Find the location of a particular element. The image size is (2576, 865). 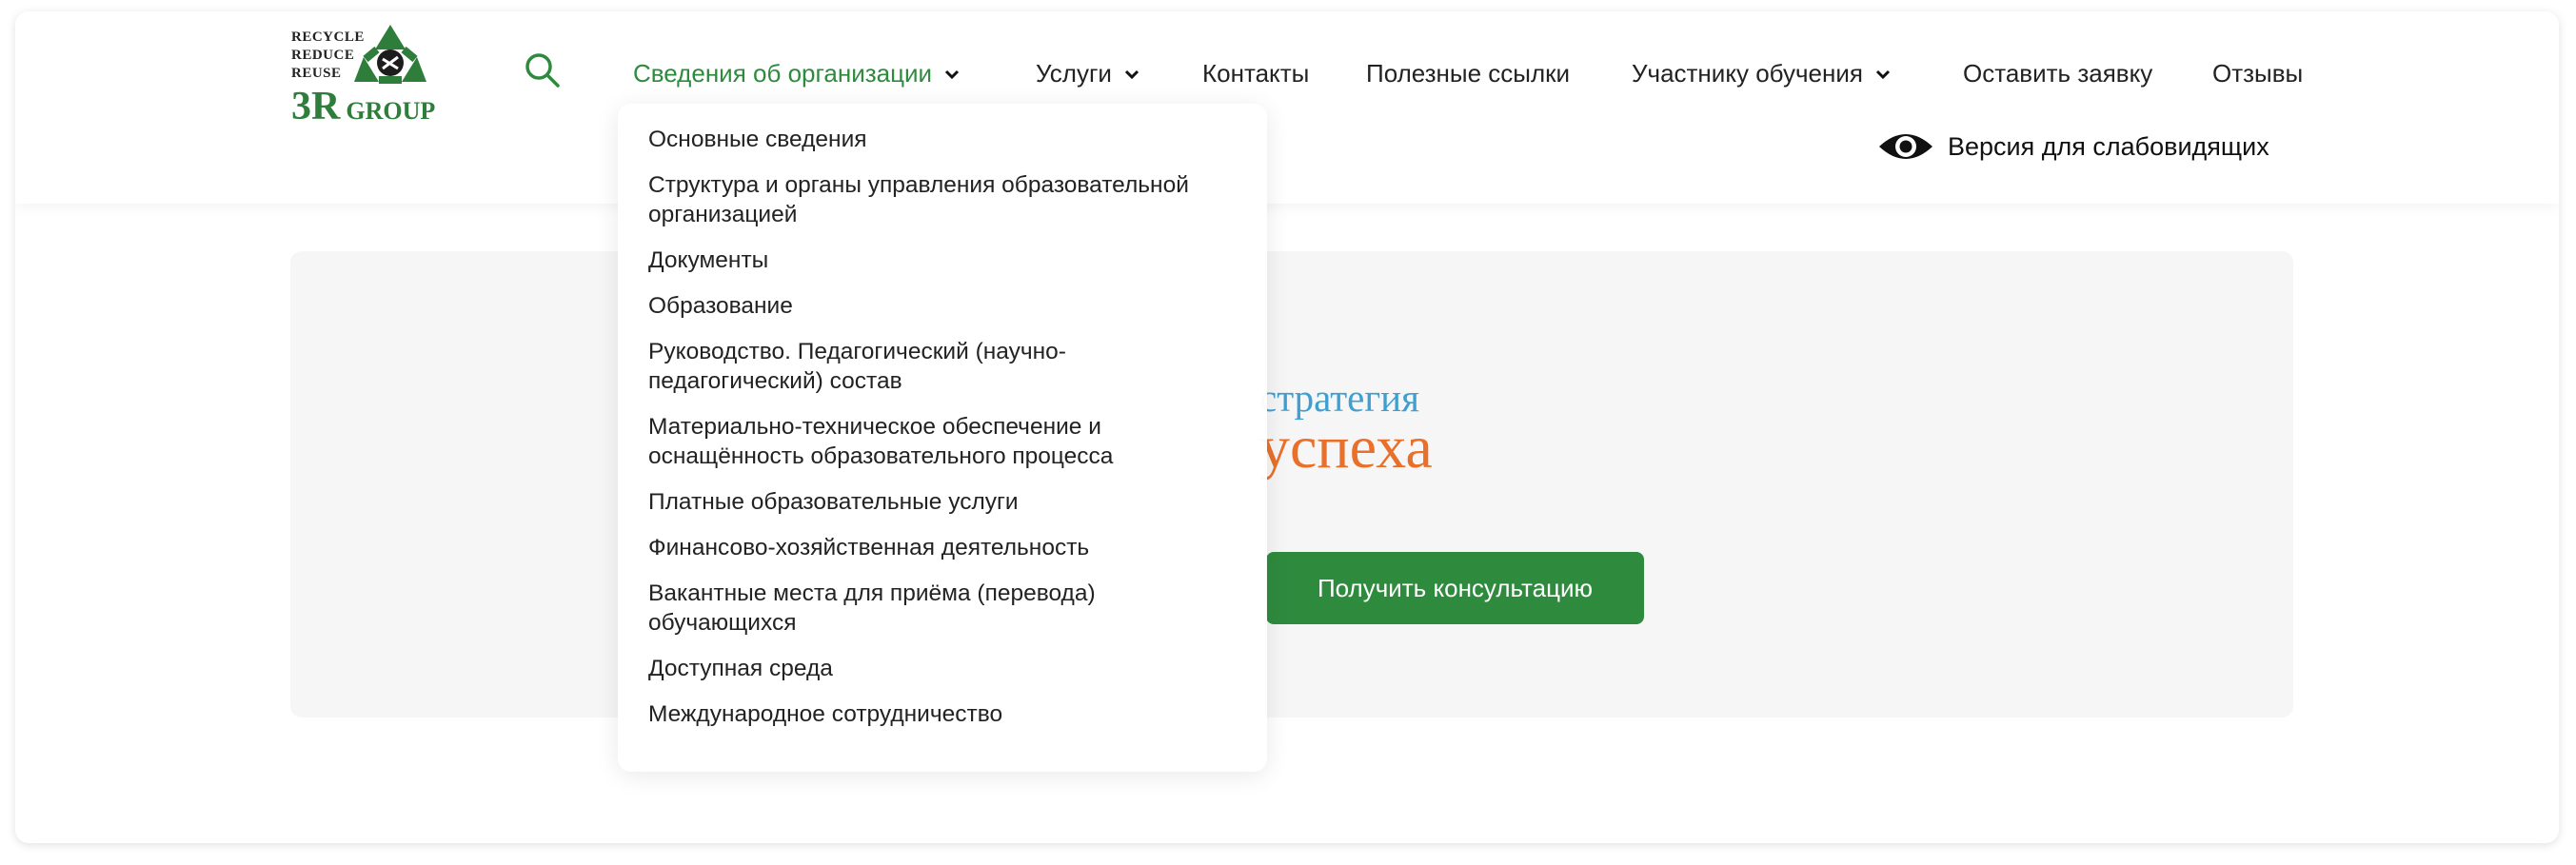

nav-item-label: Отзывы is located at coordinates (2258, 73).